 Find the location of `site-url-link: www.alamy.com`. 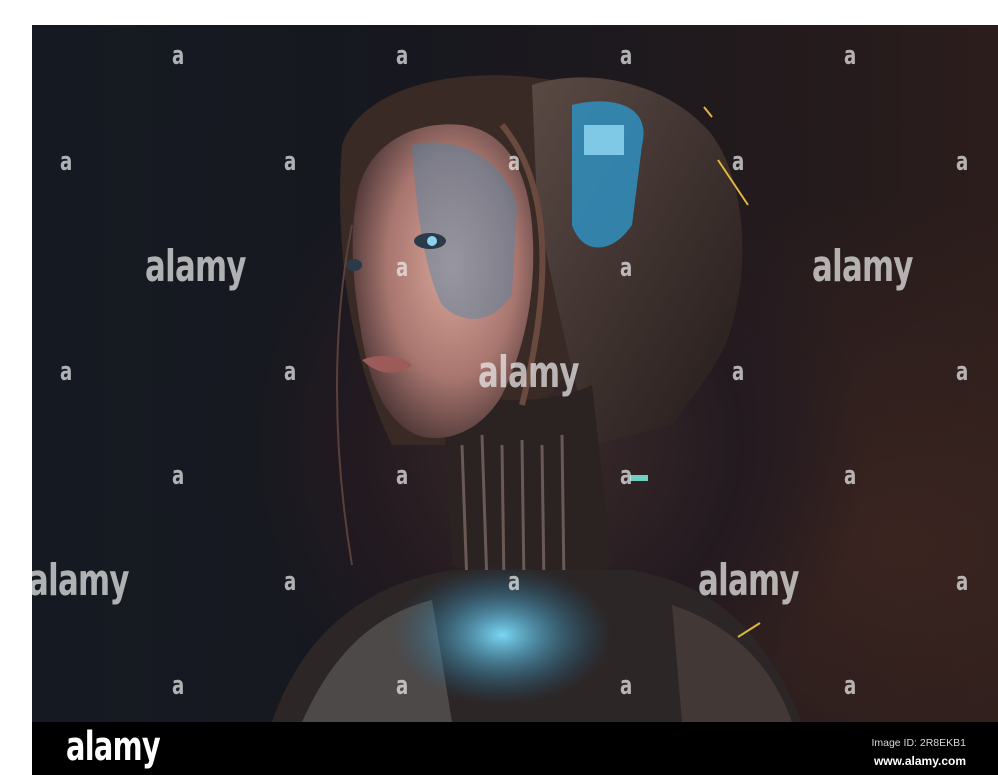

site-url-link: www.alamy.com is located at coordinates (920, 761).